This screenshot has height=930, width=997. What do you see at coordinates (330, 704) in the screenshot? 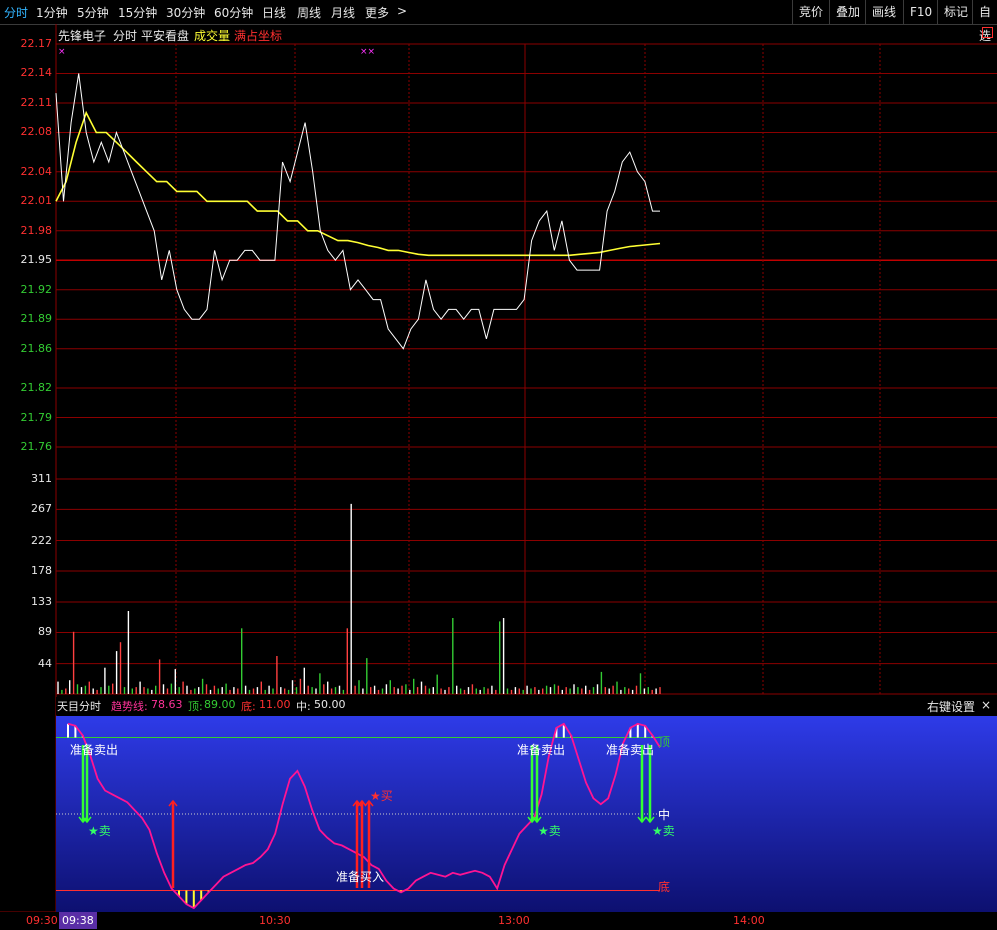
I see `mid-value: 50.00` at bounding box center [330, 704].